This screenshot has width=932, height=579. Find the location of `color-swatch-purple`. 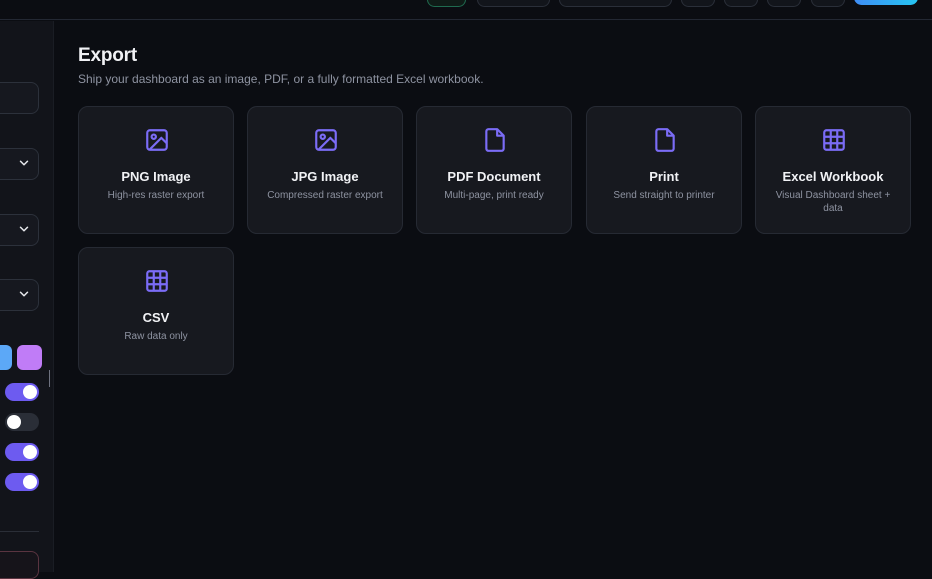

color-swatch-purple is located at coordinates (29, 357).